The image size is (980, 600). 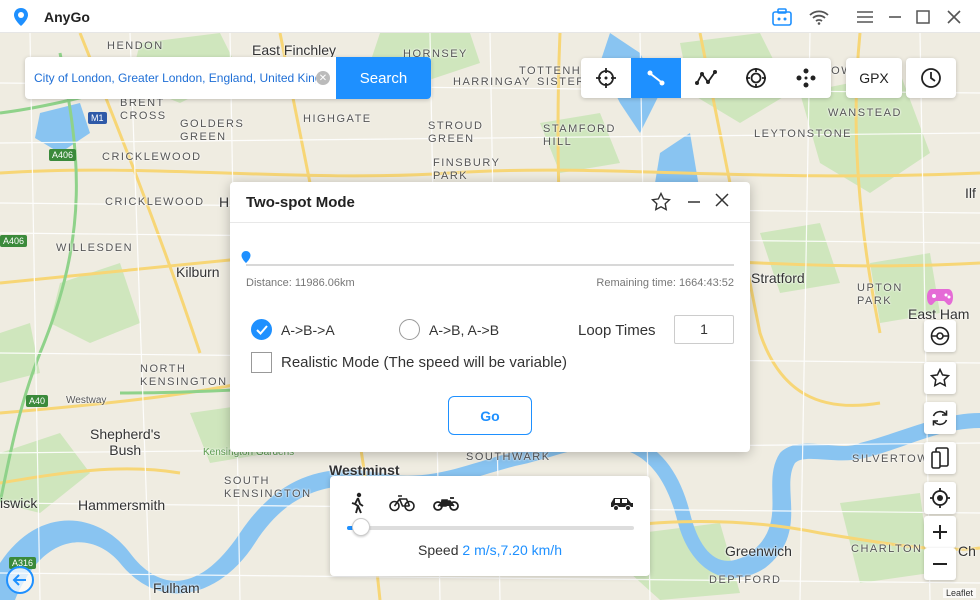 I want to click on speed-panel: Speed 2 m/s,7.20 km/h, so click(x=490, y=526).